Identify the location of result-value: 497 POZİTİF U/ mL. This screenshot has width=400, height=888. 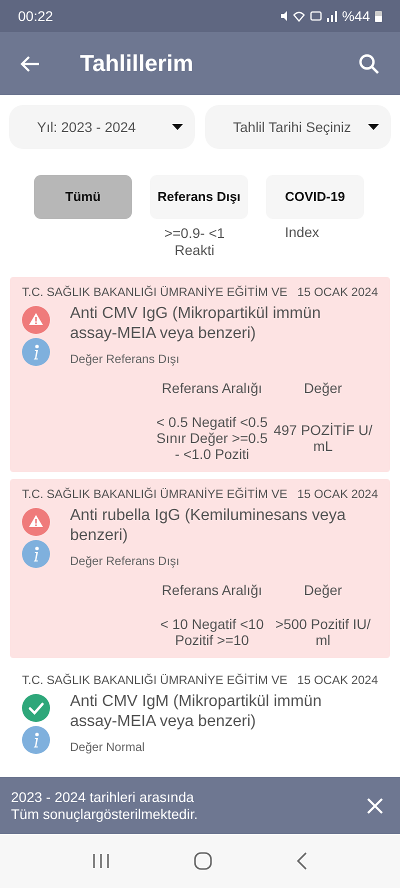
(323, 438).